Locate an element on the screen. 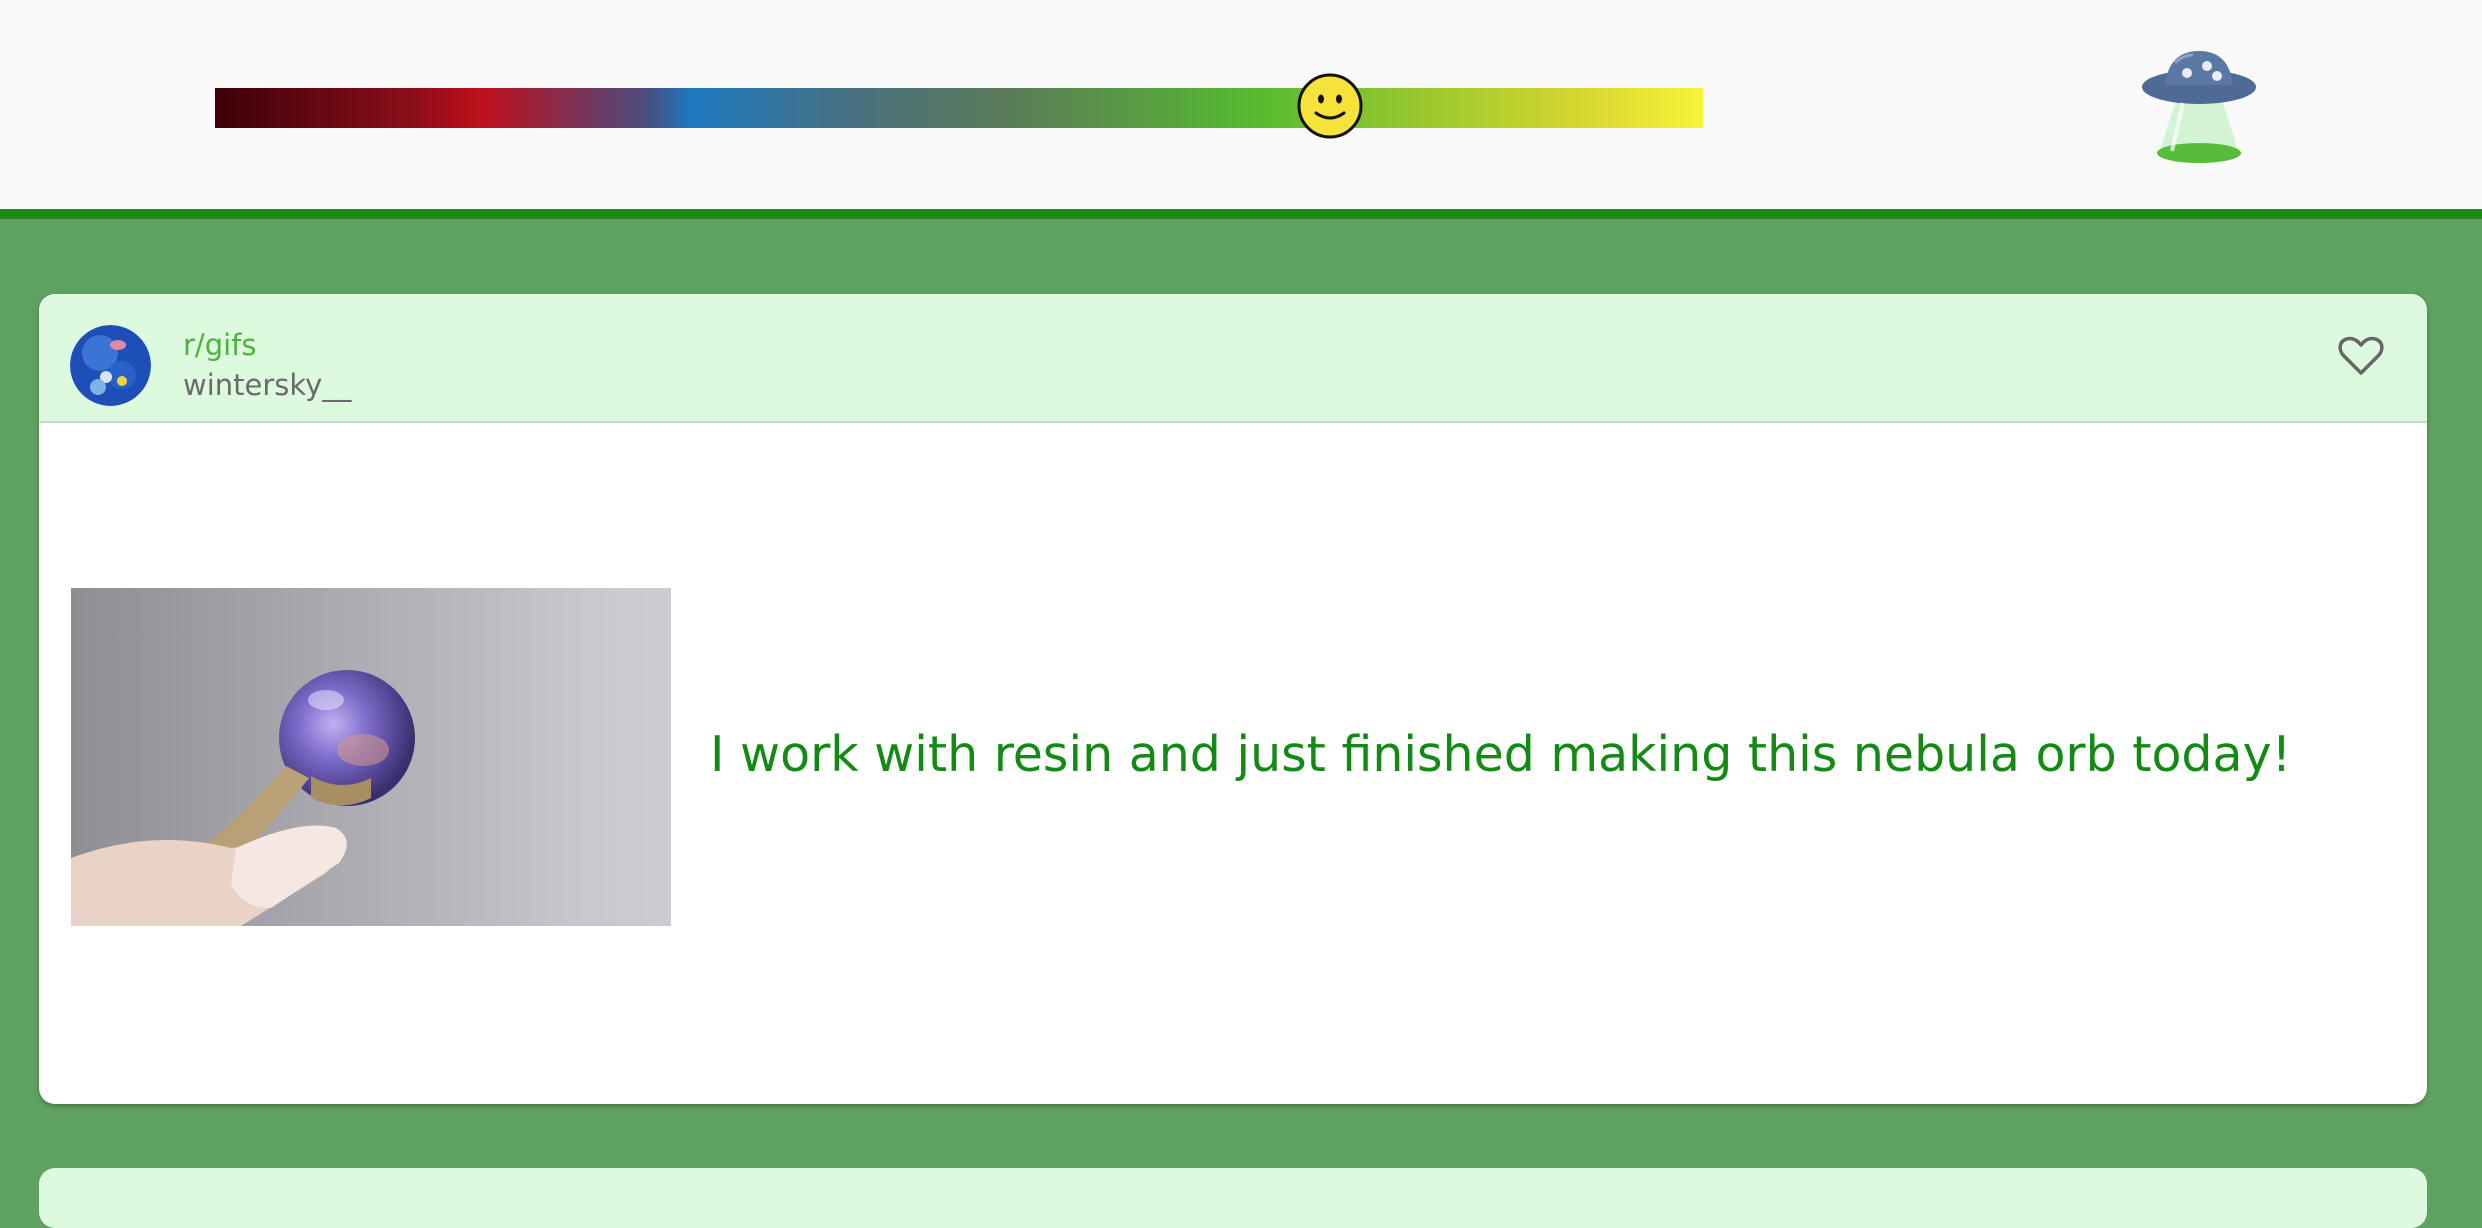 The height and width of the screenshot is (1228, 2482). ufo-icon is located at coordinates (2199, 106).